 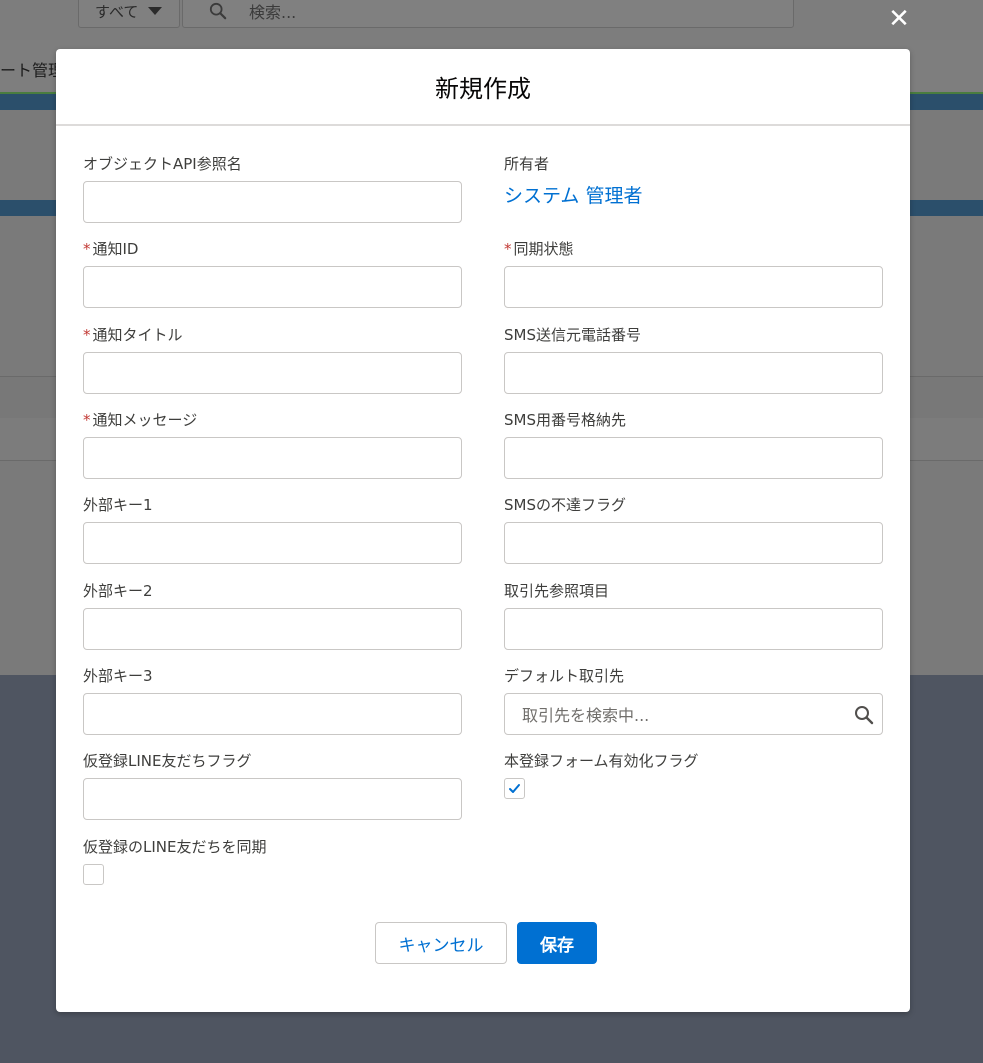 I want to click on field-provisional-line-flag: 仮登録LINE友だちフラグ, so click(x=272, y=785).